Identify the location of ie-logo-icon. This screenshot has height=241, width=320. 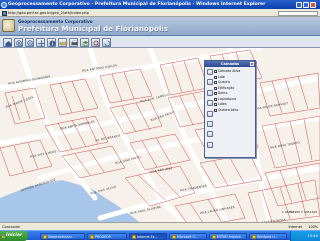
(4, 4).